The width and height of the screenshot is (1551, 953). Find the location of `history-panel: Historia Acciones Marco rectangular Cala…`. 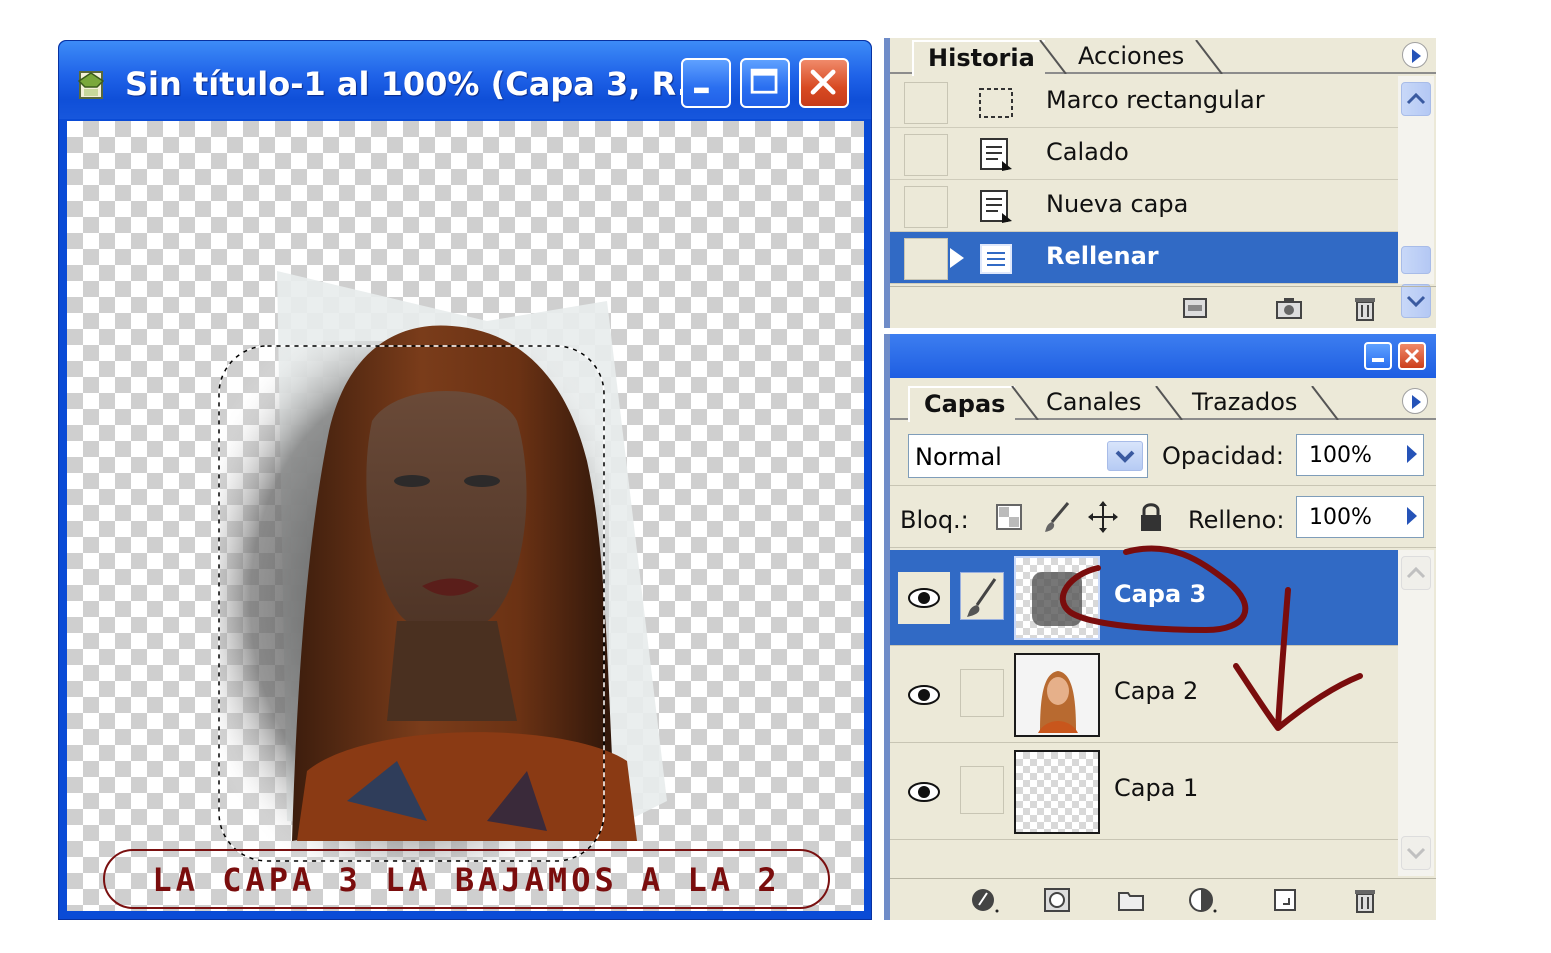

history-panel: Historia Acciones Marco rectangular Cala… is located at coordinates (1160, 183).